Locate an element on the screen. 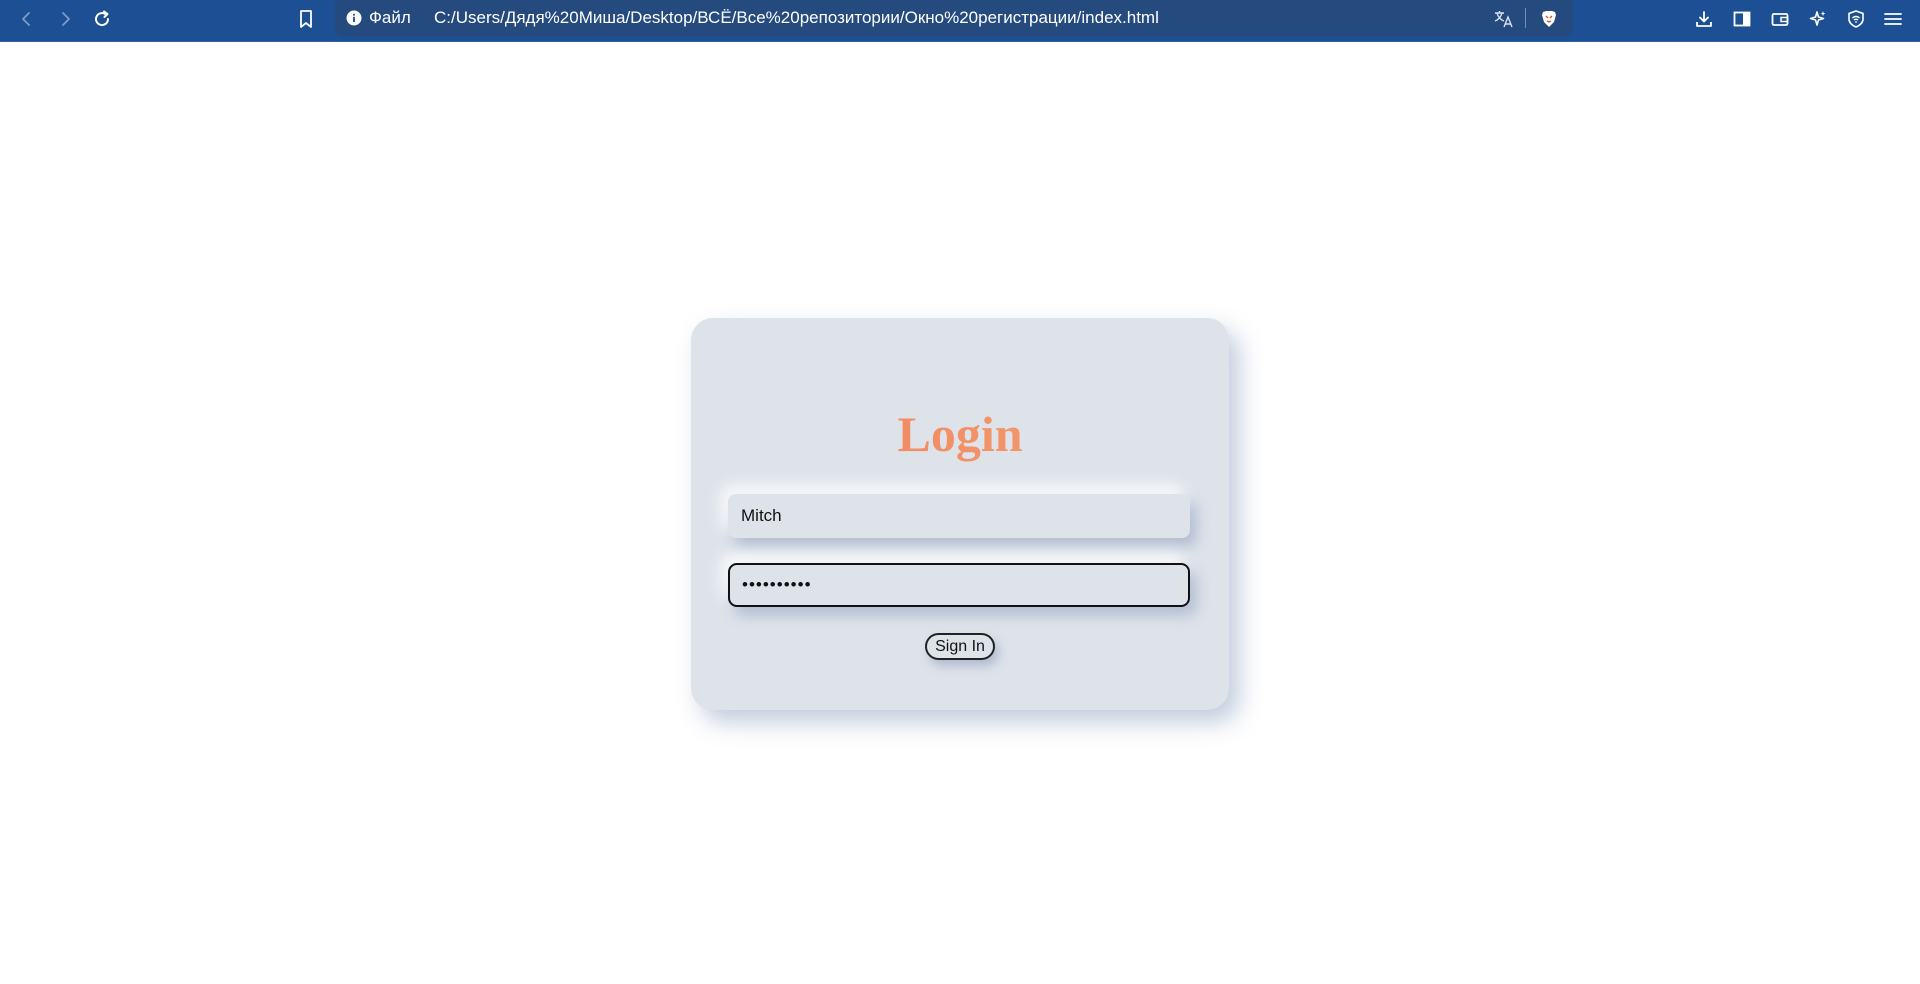 The image size is (1920, 984). leo-button is located at coordinates (1818, 19).